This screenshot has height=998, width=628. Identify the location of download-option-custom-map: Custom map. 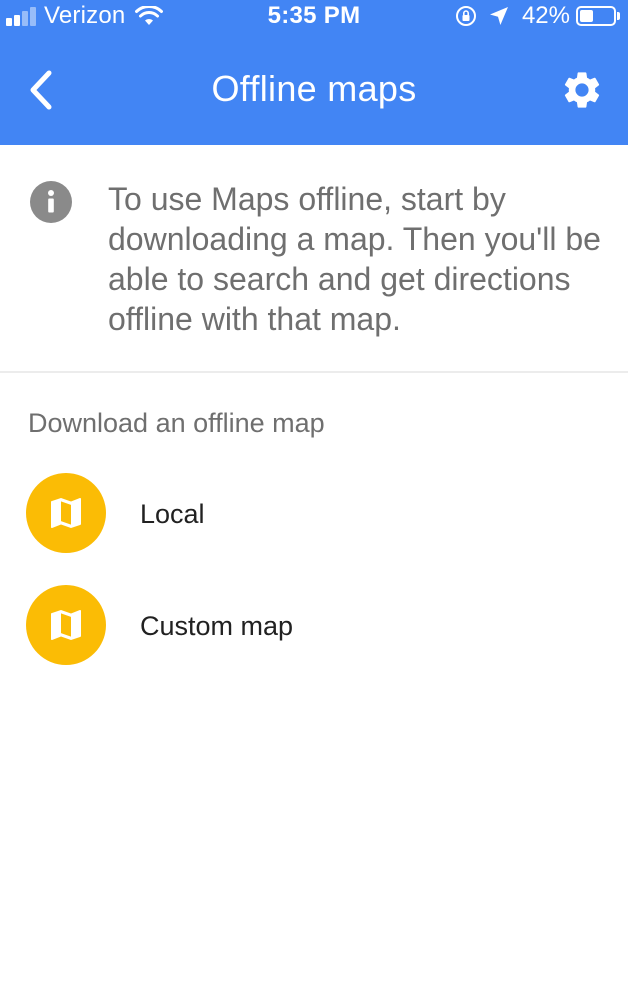
(314, 625).